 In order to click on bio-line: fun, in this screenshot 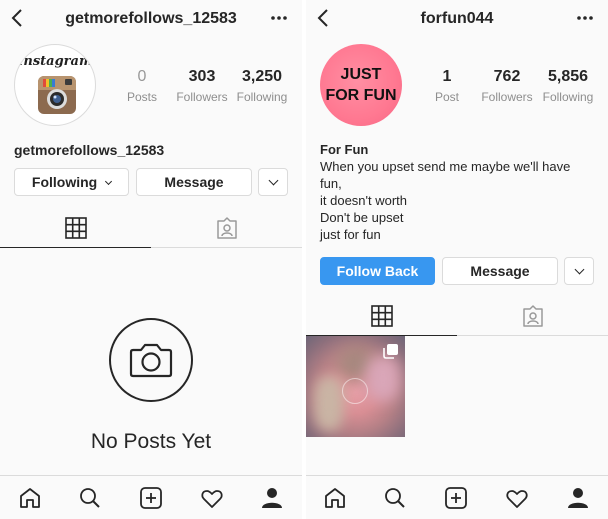, I will do `click(331, 183)`.